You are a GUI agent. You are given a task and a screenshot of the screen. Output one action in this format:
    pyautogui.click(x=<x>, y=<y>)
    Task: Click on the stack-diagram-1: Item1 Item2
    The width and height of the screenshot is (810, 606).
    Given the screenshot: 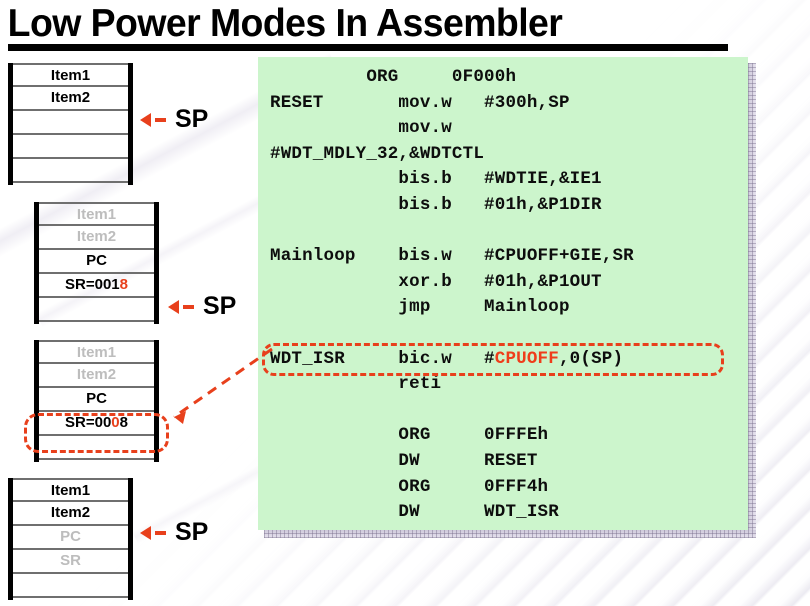 What is the action you would take?
    pyautogui.click(x=70, y=124)
    